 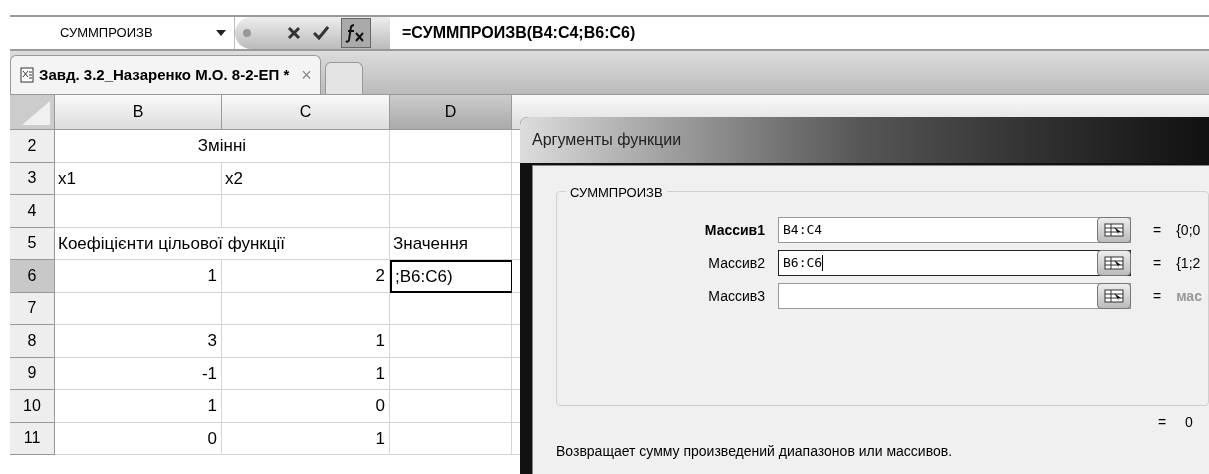 What do you see at coordinates (27, 75) in the screenshot?
I see `workbook-icon` at bounding box center [27, 75].